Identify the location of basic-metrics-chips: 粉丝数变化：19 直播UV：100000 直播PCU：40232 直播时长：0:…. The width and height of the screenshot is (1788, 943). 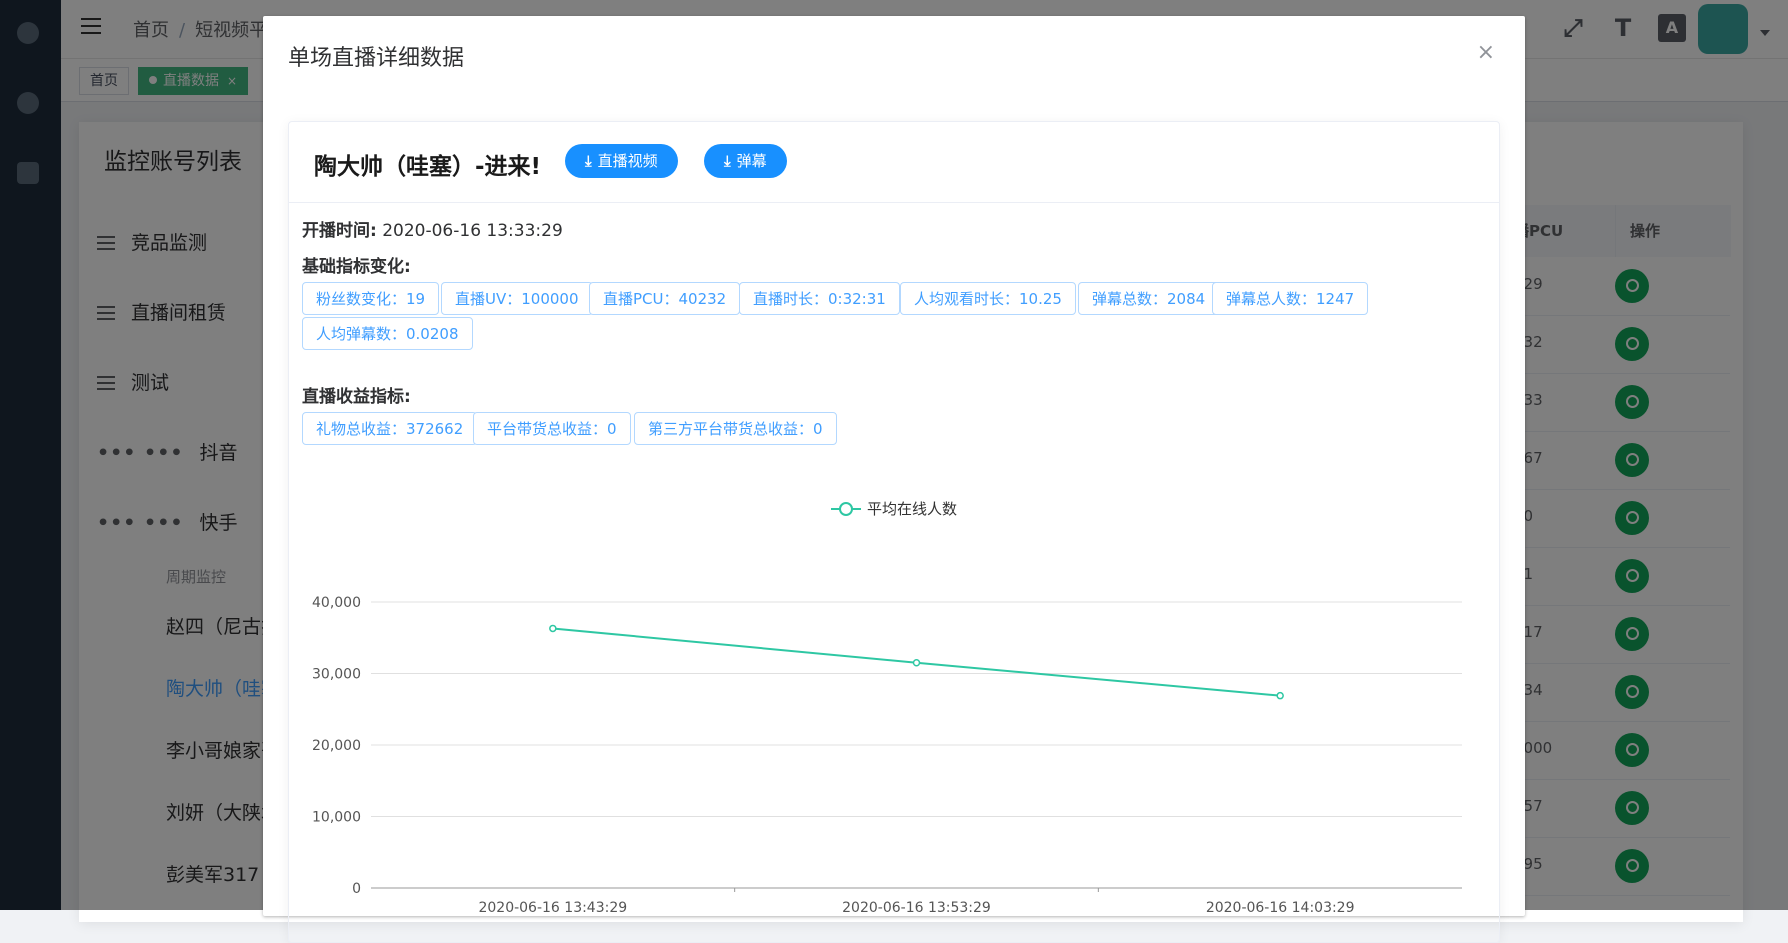
(897, 318).